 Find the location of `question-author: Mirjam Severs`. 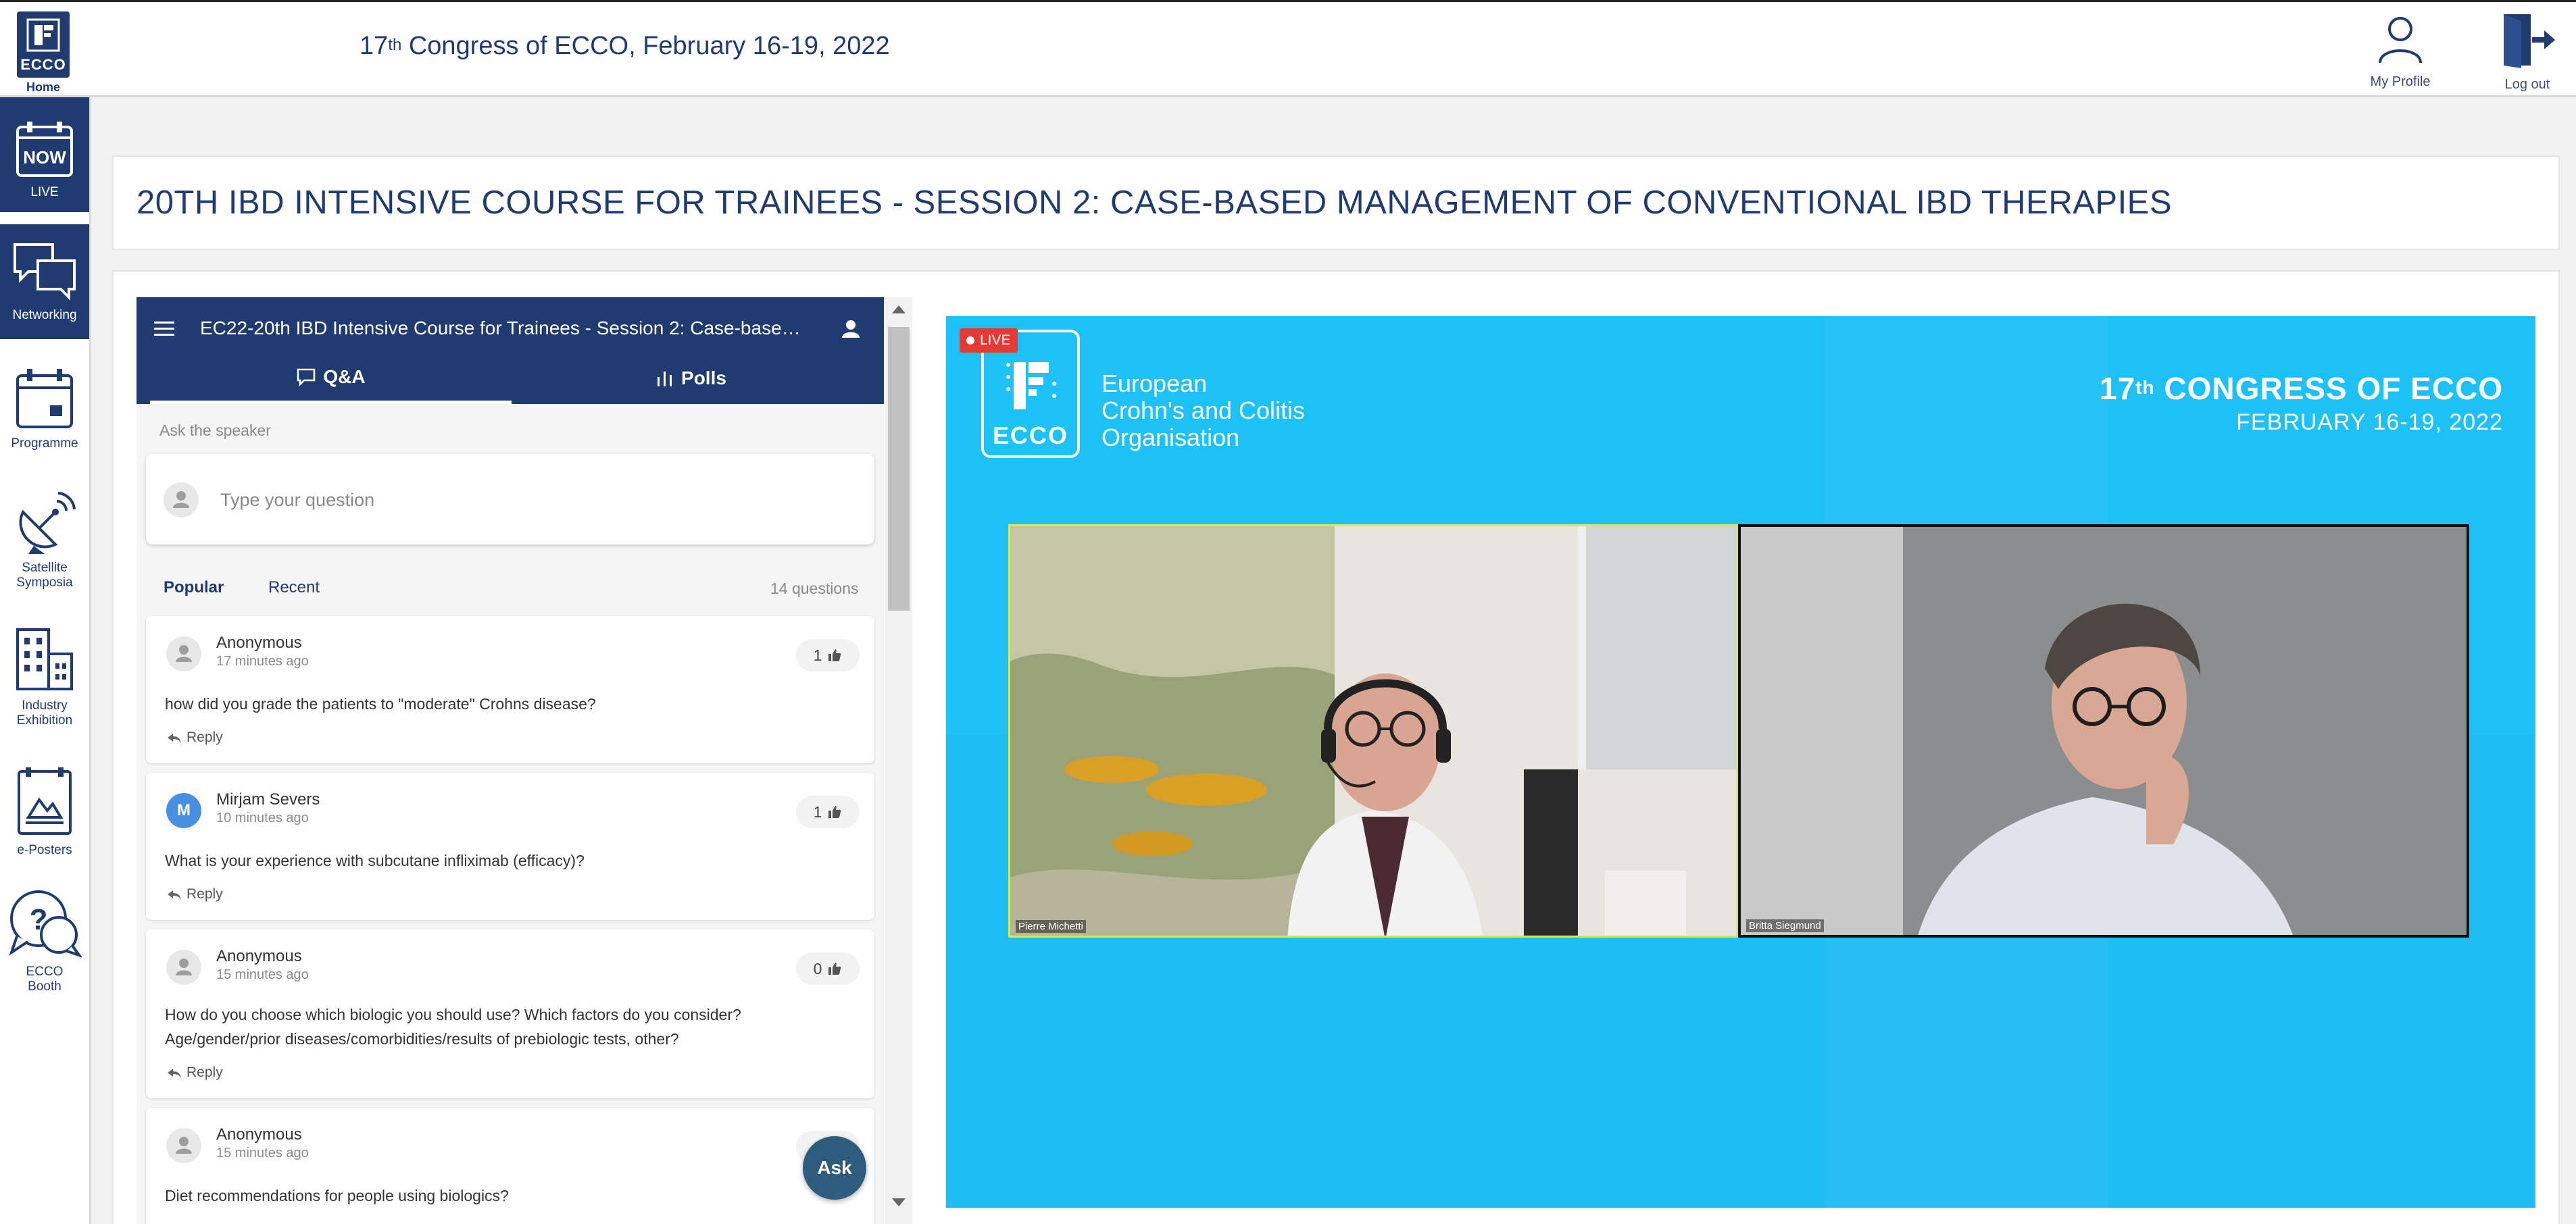

question-author: Mirjam Severs is located at coordinates (268, 800).